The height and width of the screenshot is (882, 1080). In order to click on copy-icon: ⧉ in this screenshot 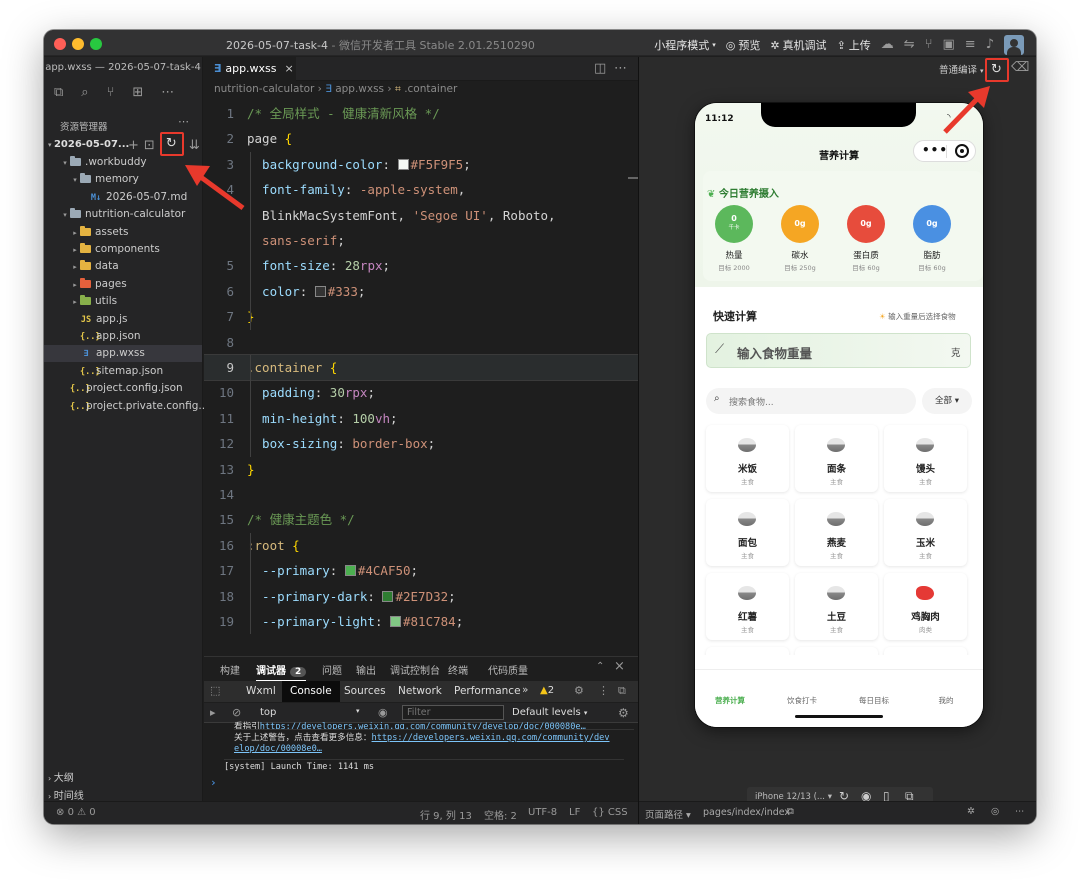, I will do `click(790, 811)`.